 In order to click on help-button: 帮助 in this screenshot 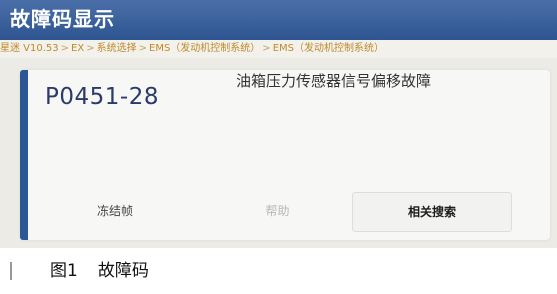, I will do `click(277, 211)`.